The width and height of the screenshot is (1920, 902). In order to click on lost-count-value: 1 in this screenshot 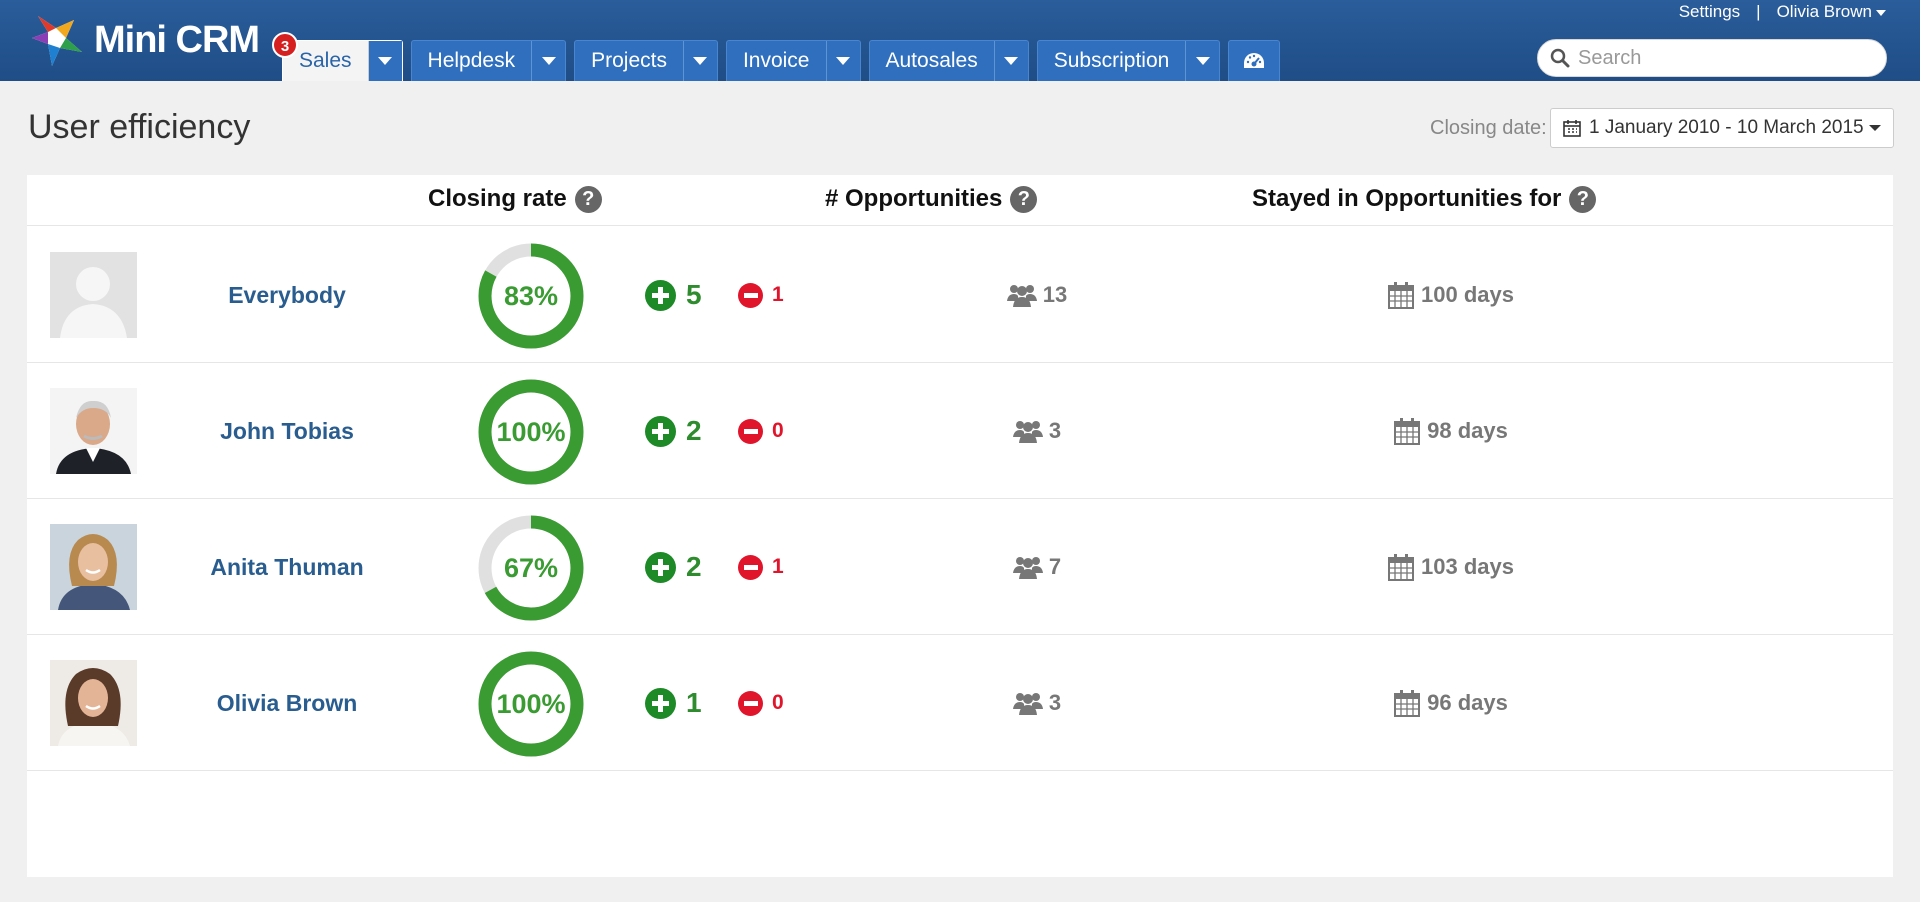, I will do `click(778, 294)`.